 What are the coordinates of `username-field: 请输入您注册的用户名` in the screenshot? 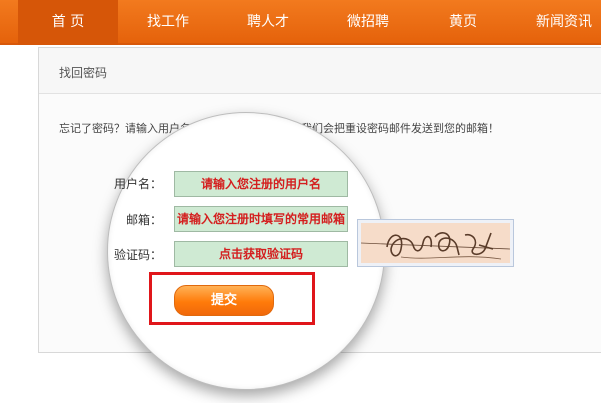 It's located at (261, 184).